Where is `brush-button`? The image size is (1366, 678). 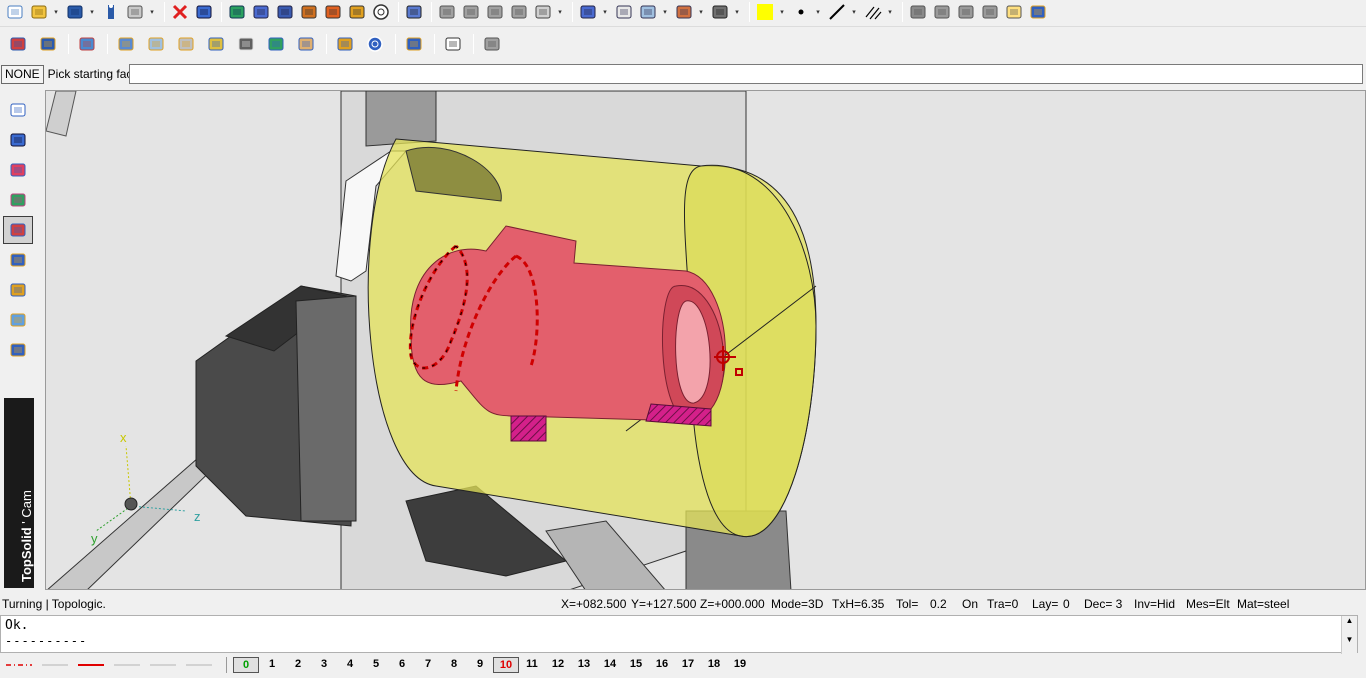 brush-button is located at coordinates (357, 12).